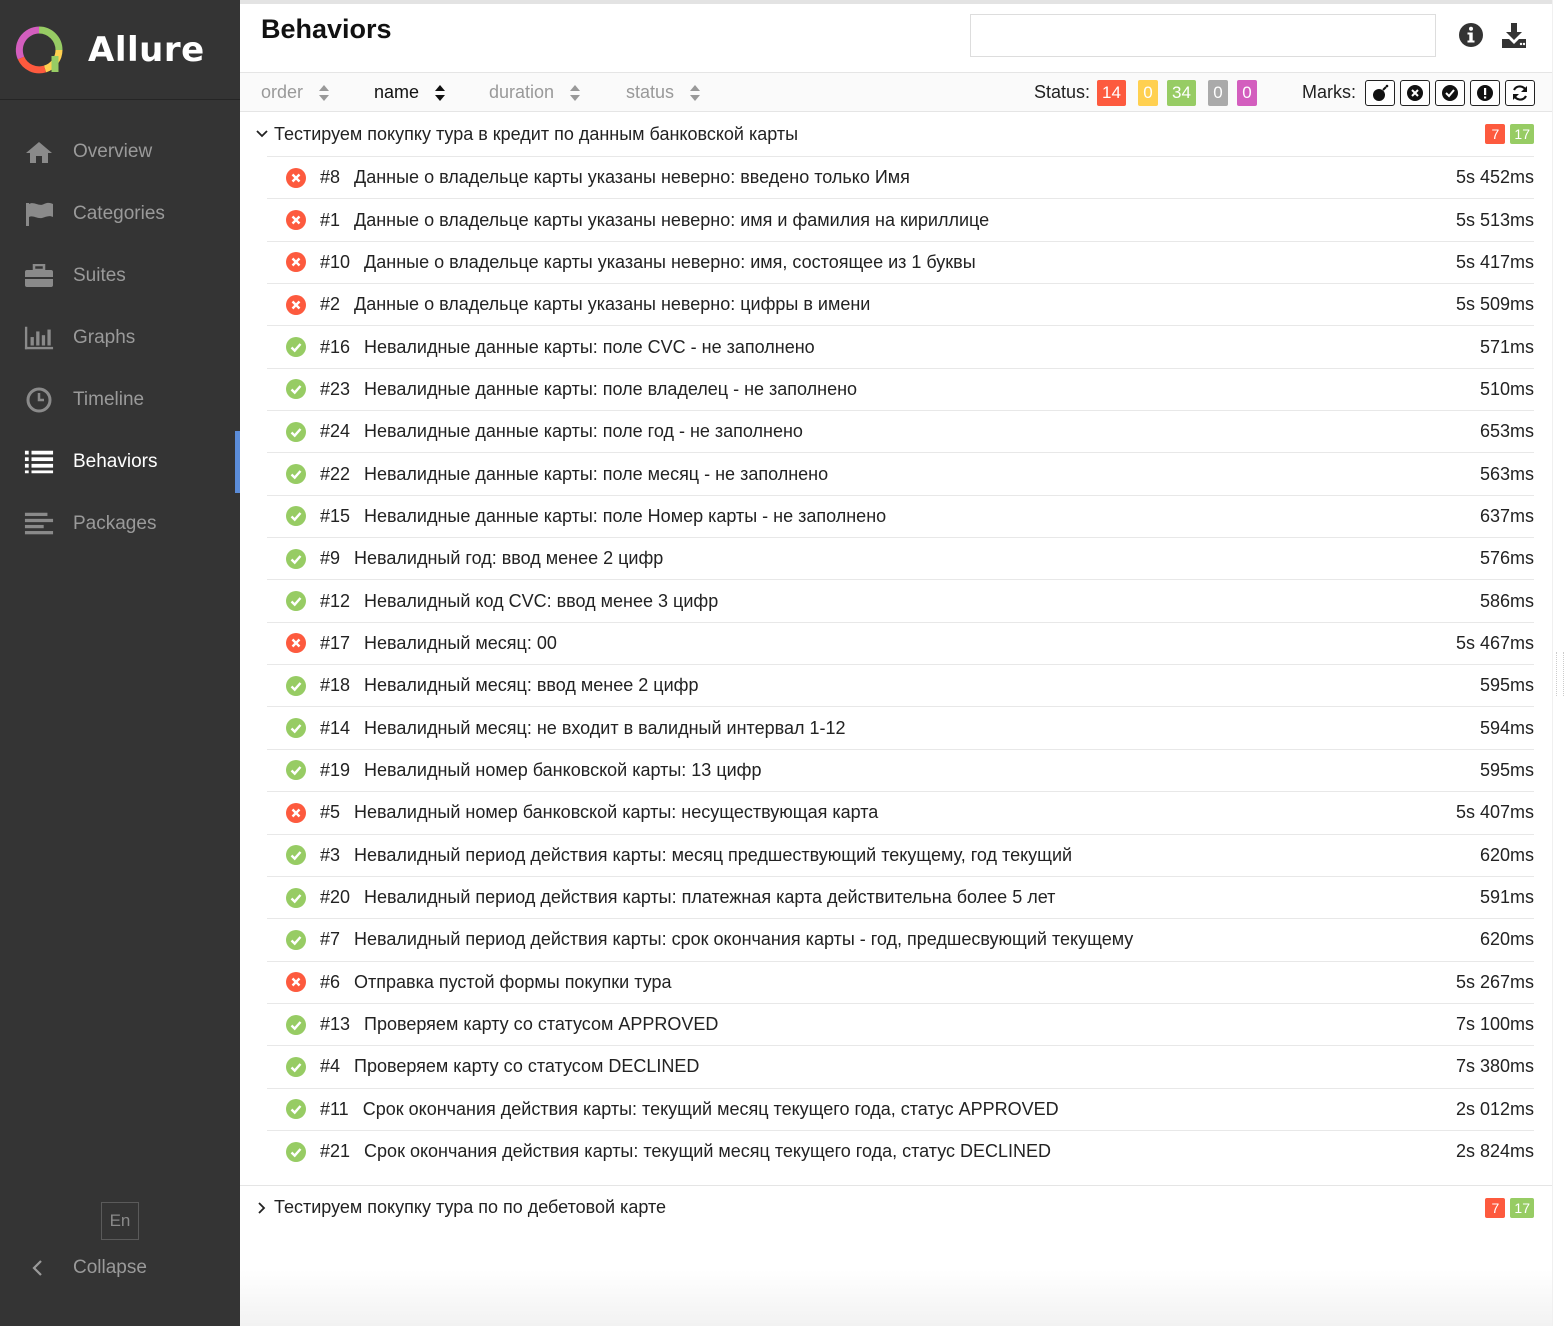  What do you see at coordinates (1506, 515) in the screenshot?
I see `test-duration: 637ms` at bounding box center [1506, 515].